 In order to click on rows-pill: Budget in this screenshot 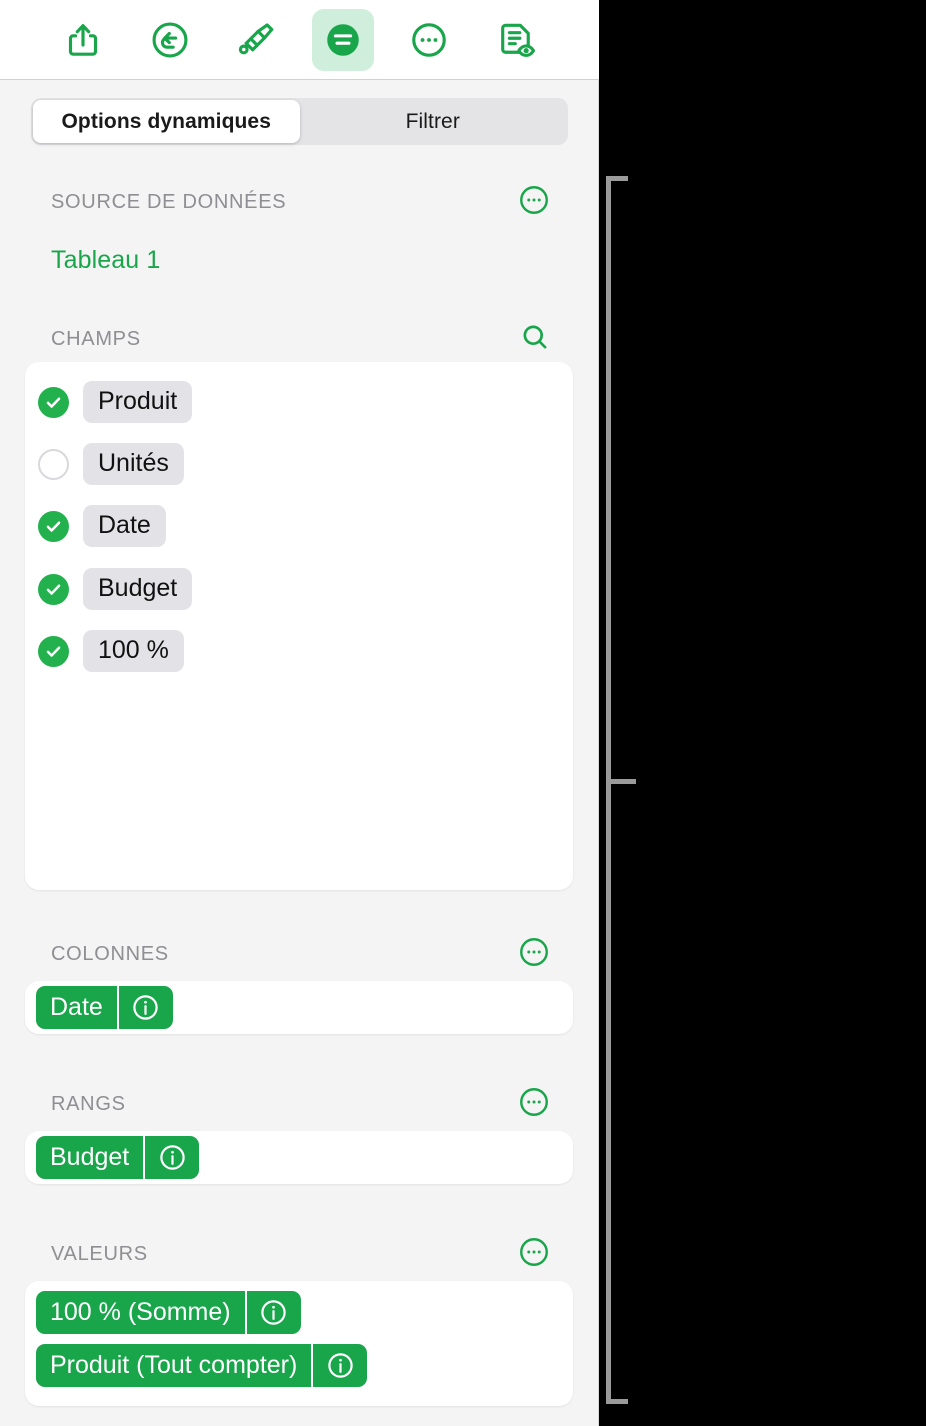, I will do `click(118, 1157)`.